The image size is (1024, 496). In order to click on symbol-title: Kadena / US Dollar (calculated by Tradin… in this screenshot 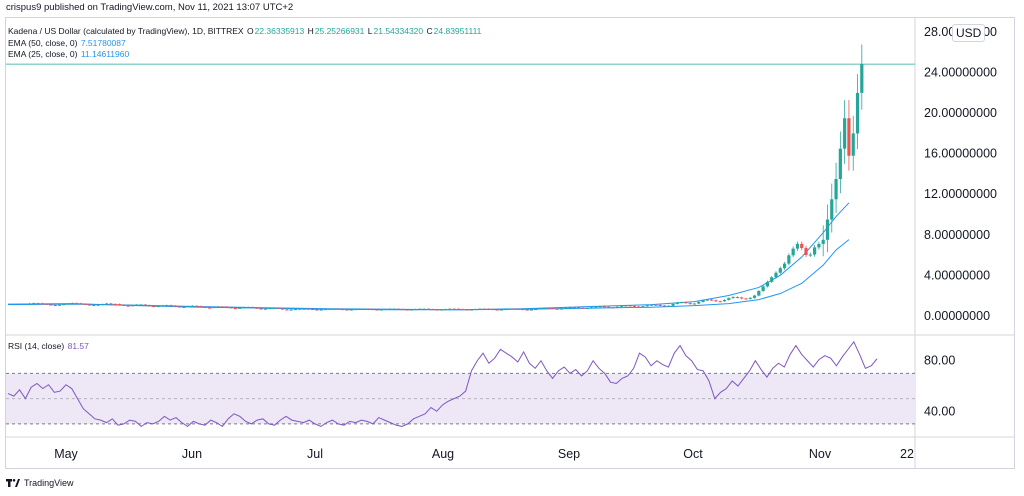, I will do `click(126, 31)`.